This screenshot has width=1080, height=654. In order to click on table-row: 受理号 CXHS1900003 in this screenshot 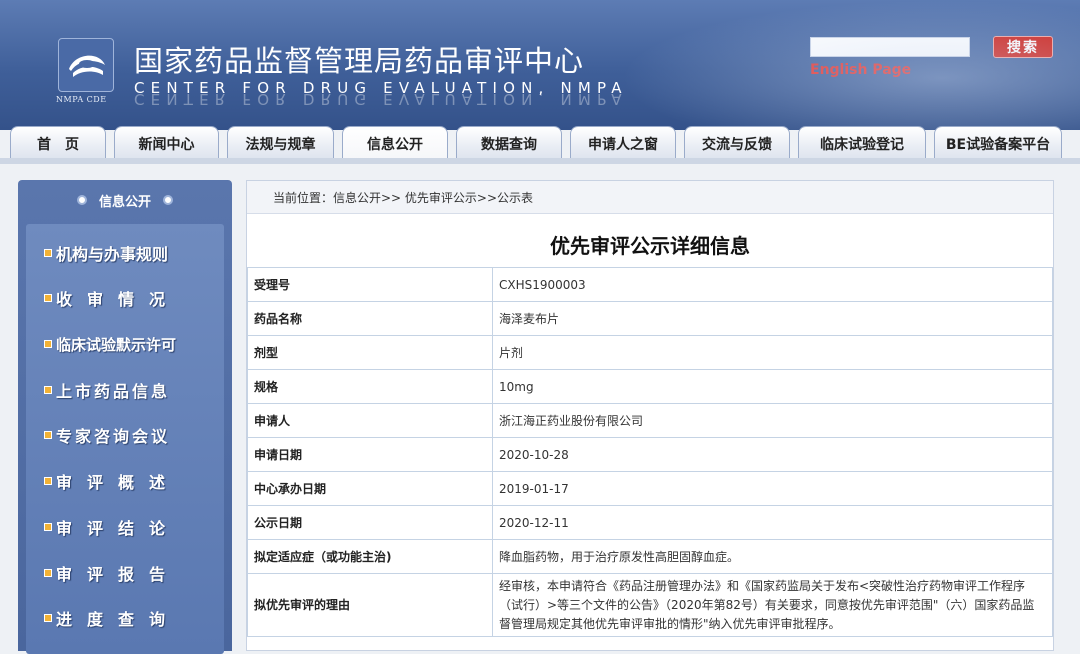, I will do `click(650, 284)`.